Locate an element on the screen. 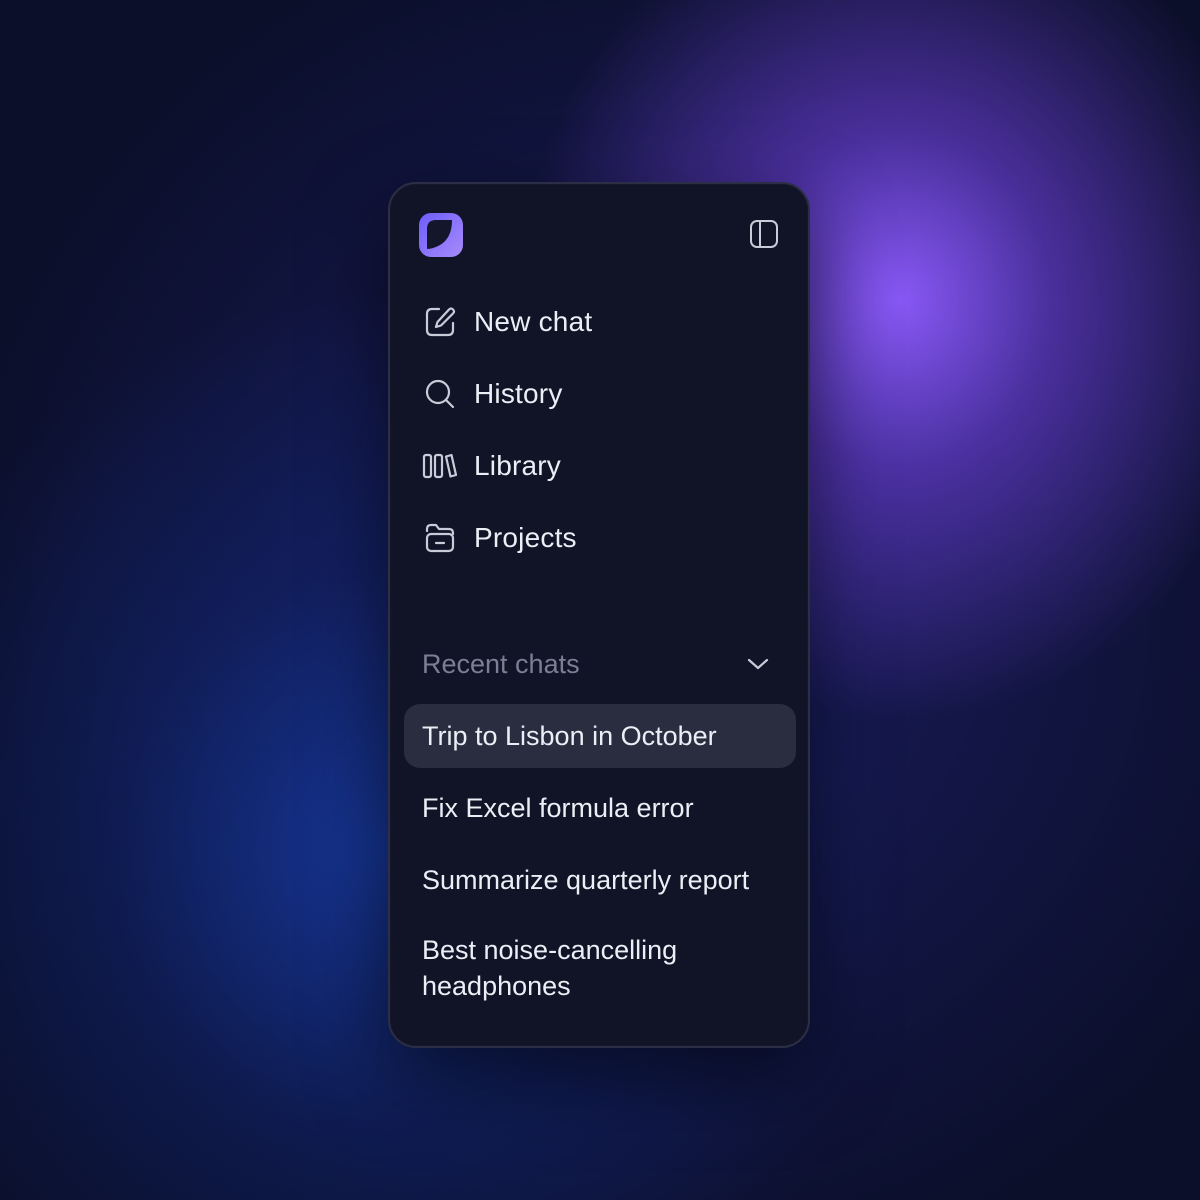 This screenshot has width=1200, height=1200. edit-icon is located at coordinates (440, 322).